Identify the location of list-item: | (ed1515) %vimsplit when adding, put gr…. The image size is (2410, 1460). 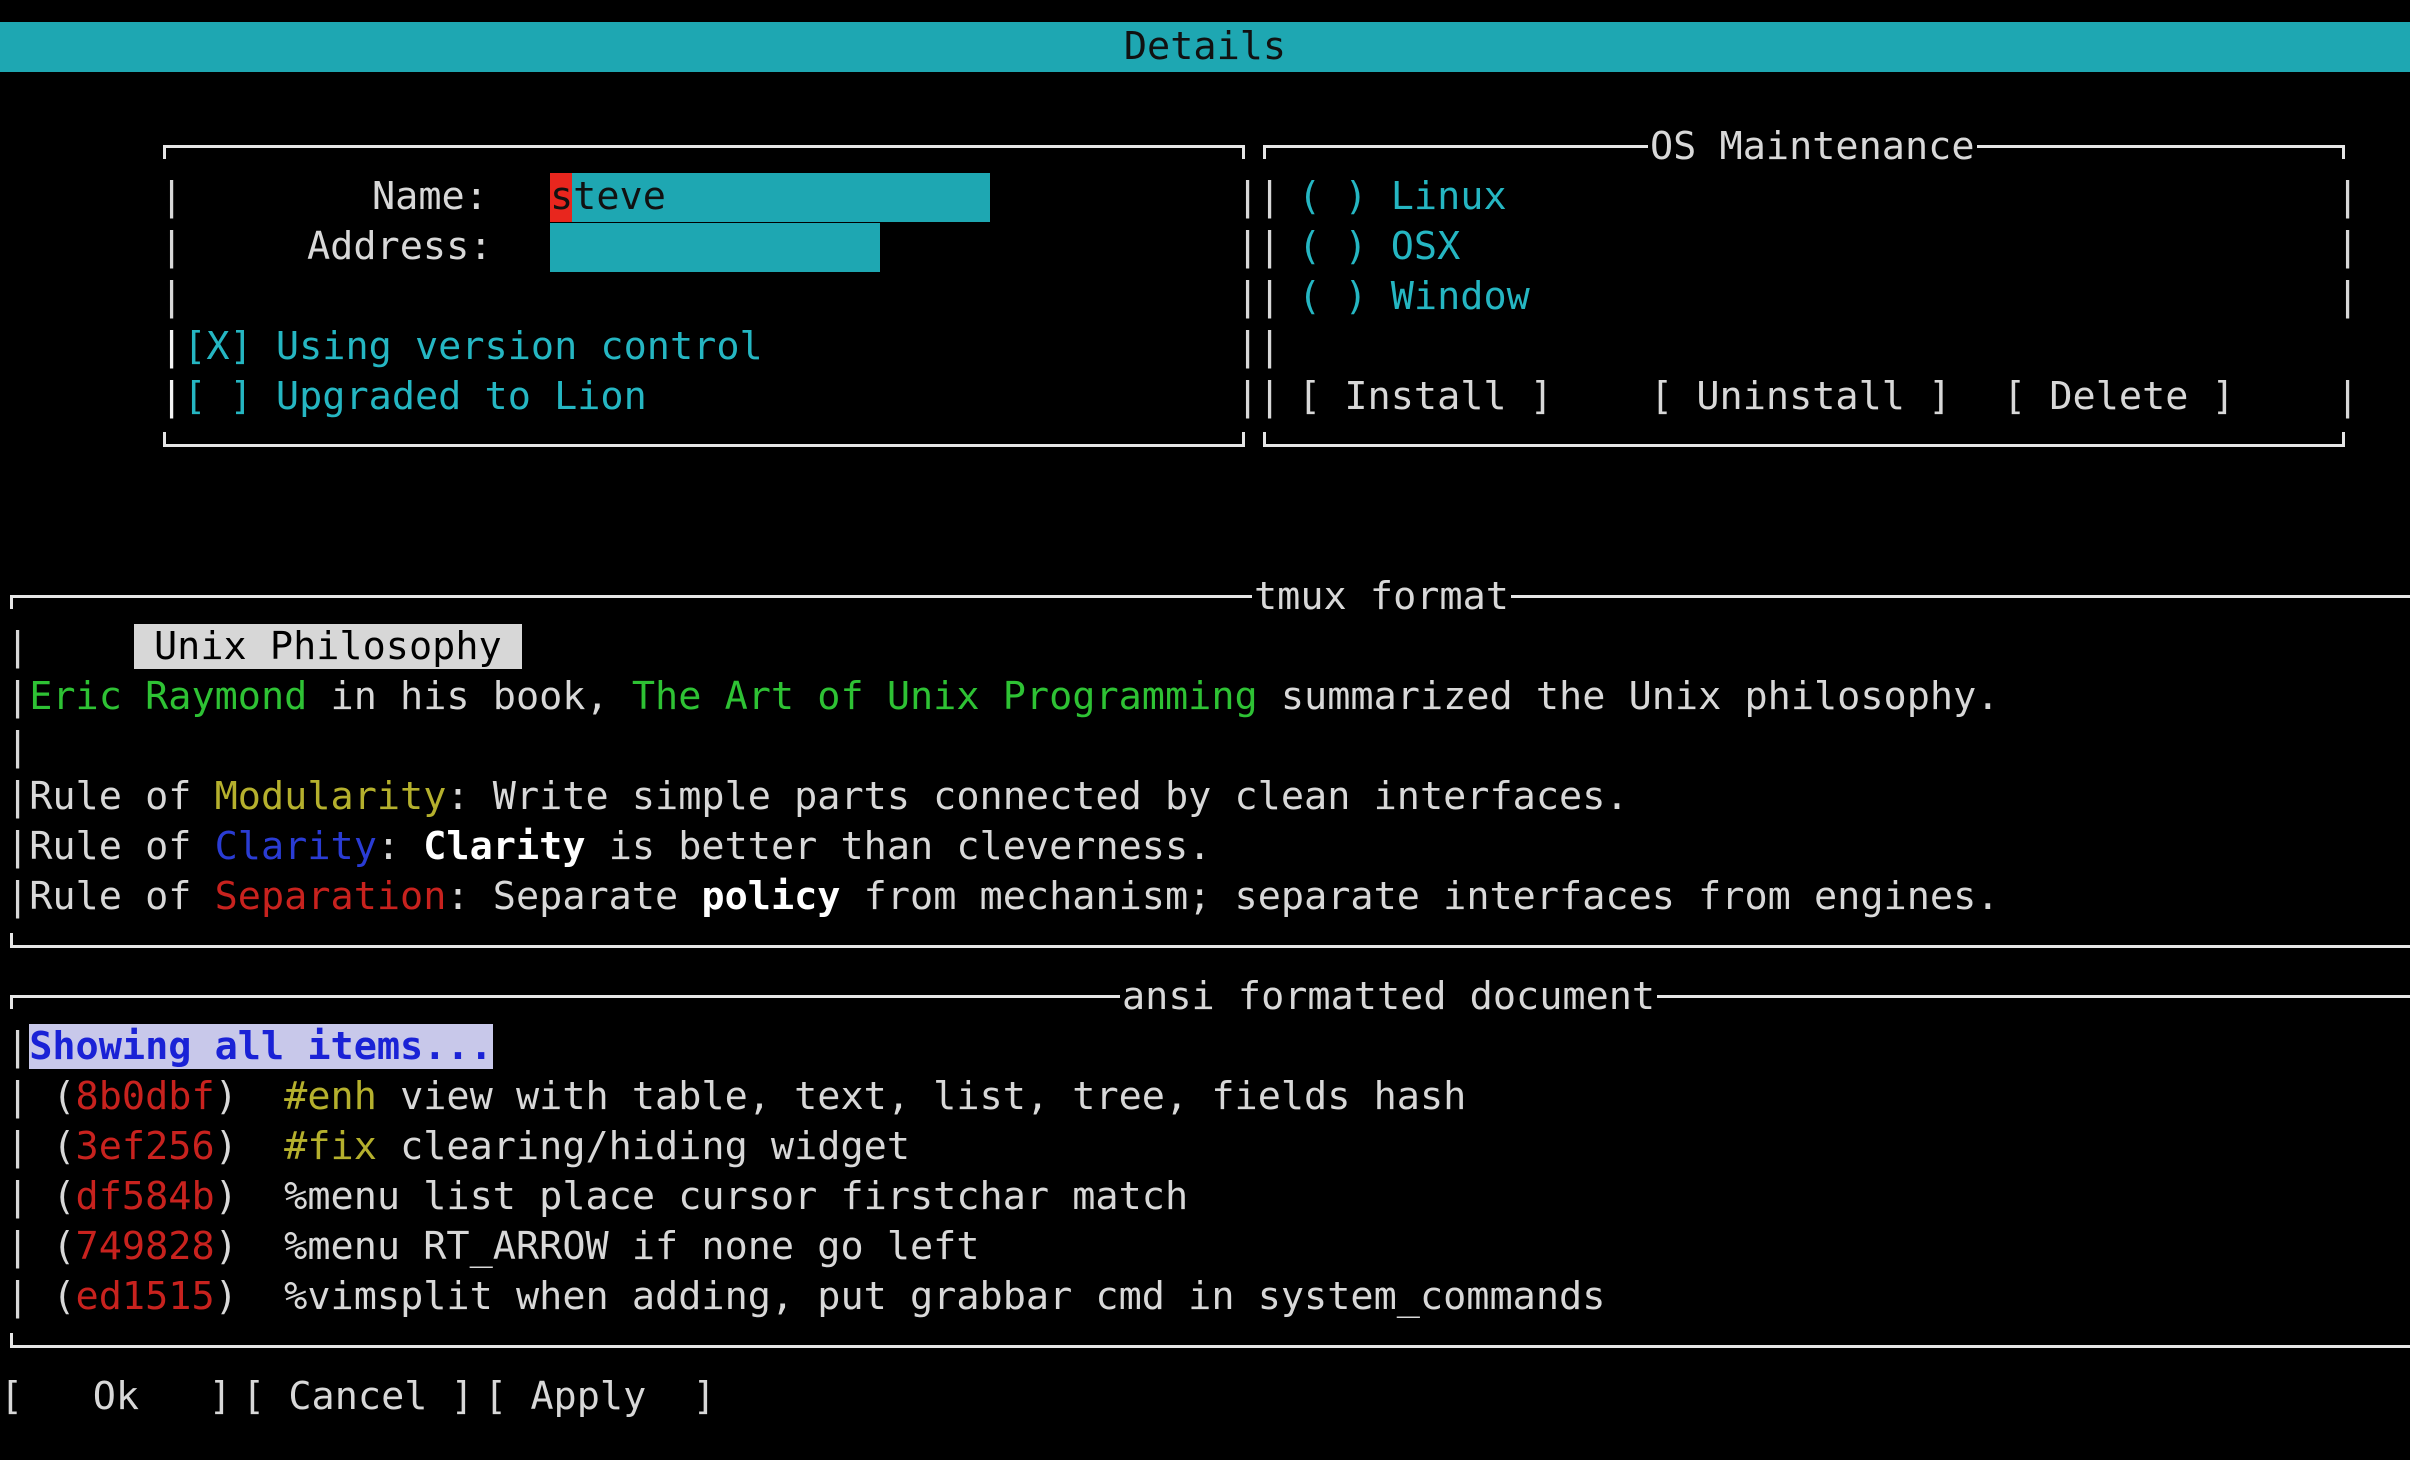
(805, 1297).